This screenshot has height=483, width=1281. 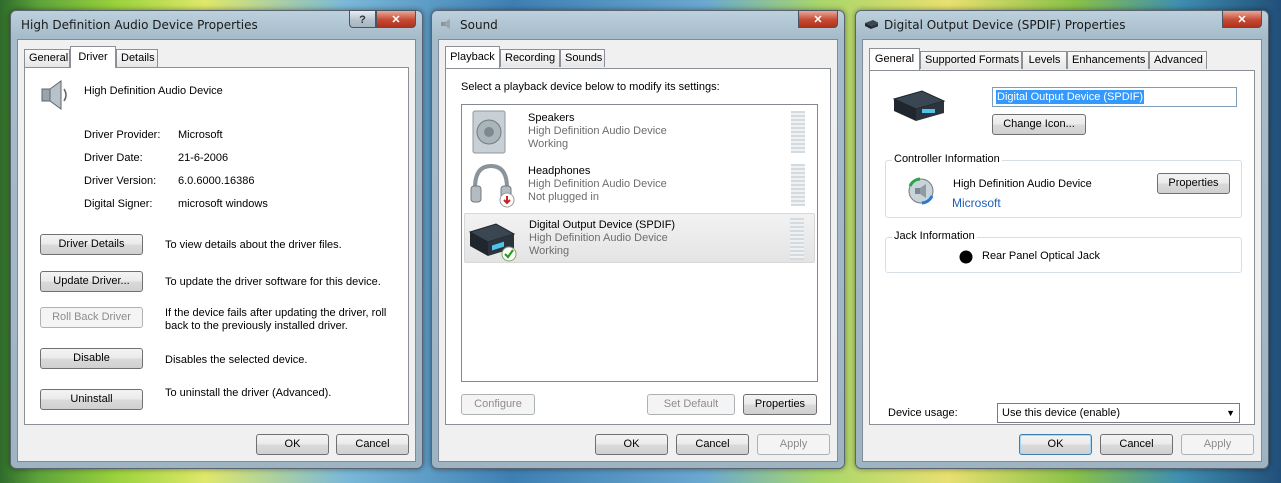 What do you see at coordinates (1044, 60) in the screenshot?
I see `tab-levels: Levels` at bounding box center [1044, 60].